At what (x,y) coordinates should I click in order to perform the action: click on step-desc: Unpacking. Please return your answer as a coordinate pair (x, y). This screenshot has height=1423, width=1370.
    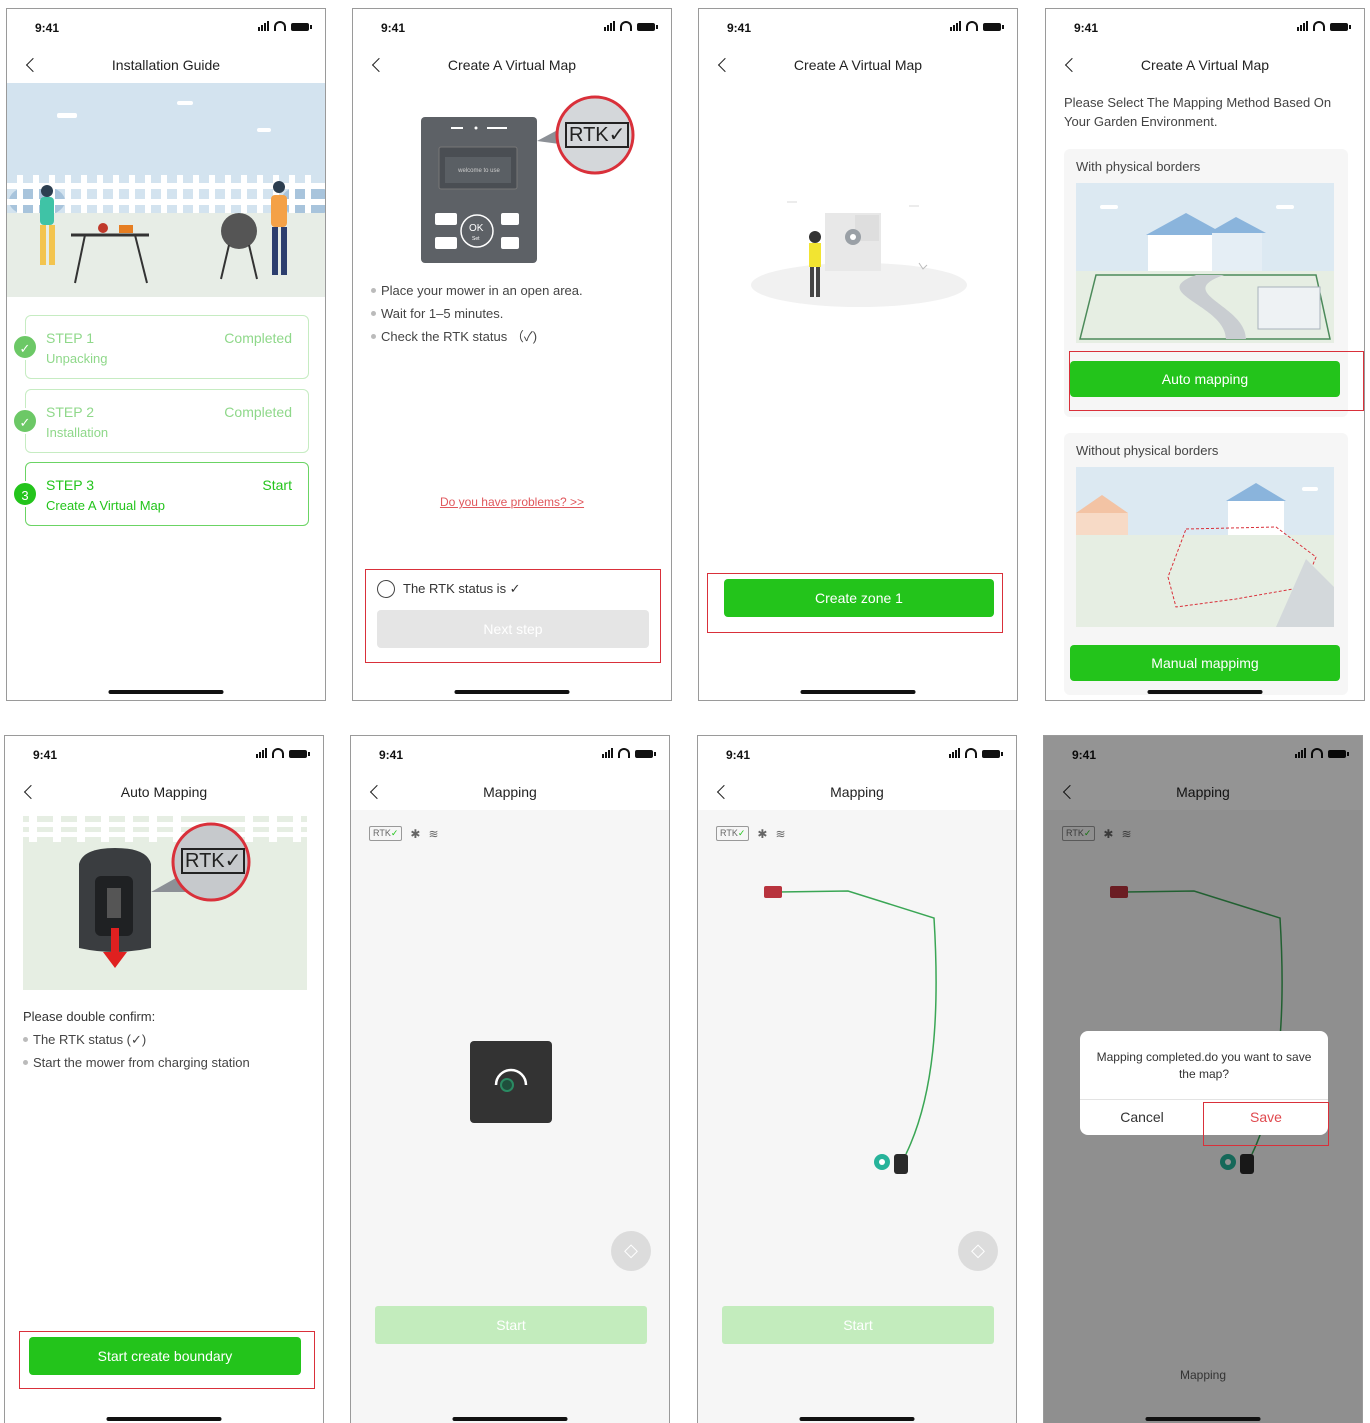
    Looking at the image, I should click on (77, 358).